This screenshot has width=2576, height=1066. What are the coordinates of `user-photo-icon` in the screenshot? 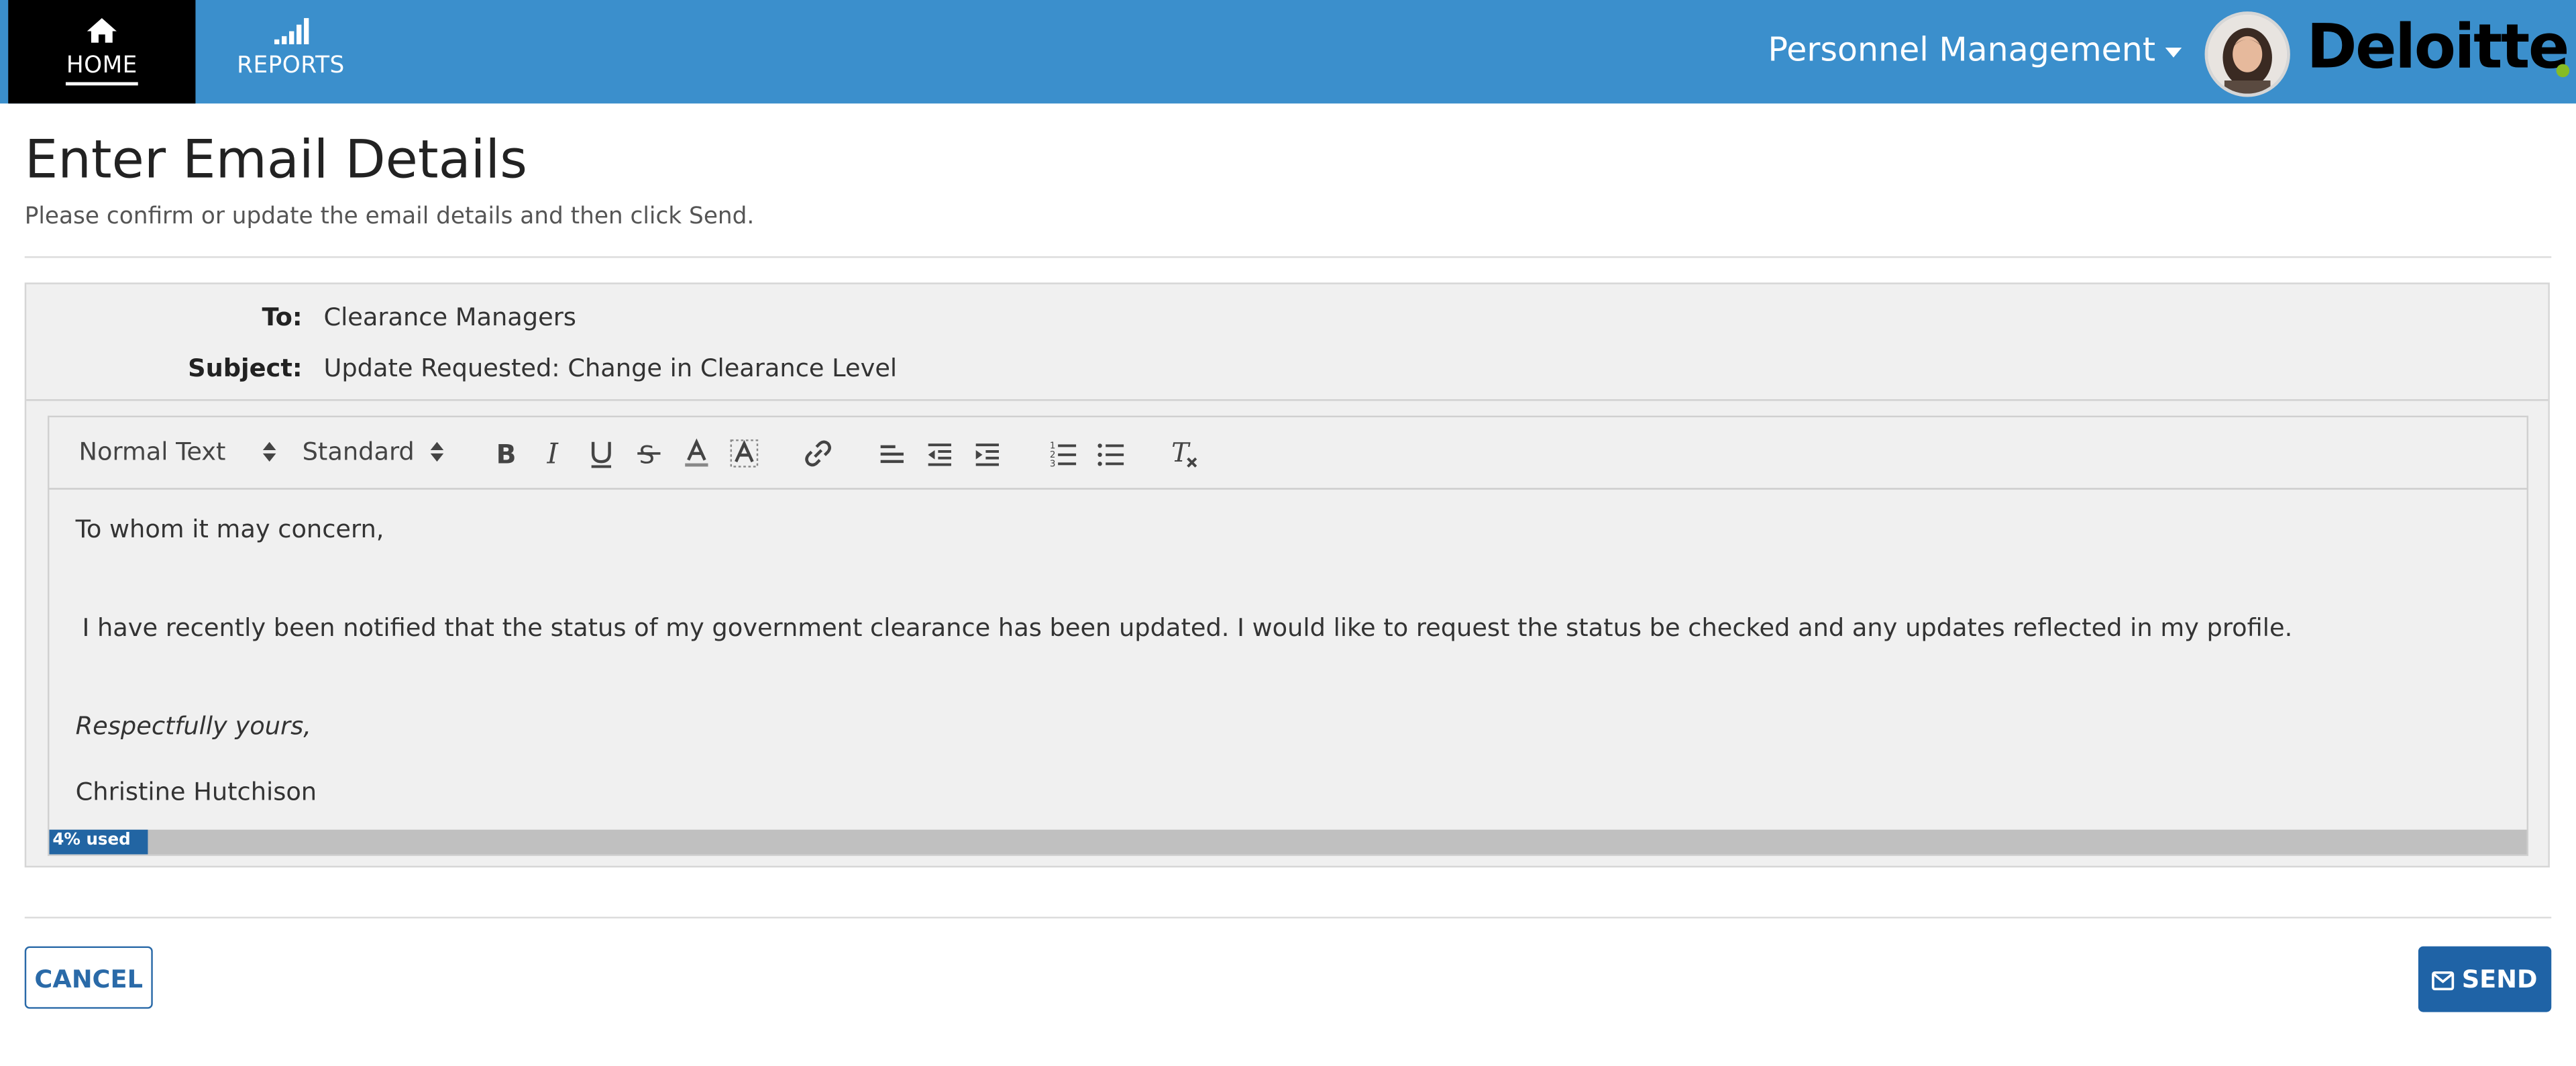 It's located at (2247, 55).